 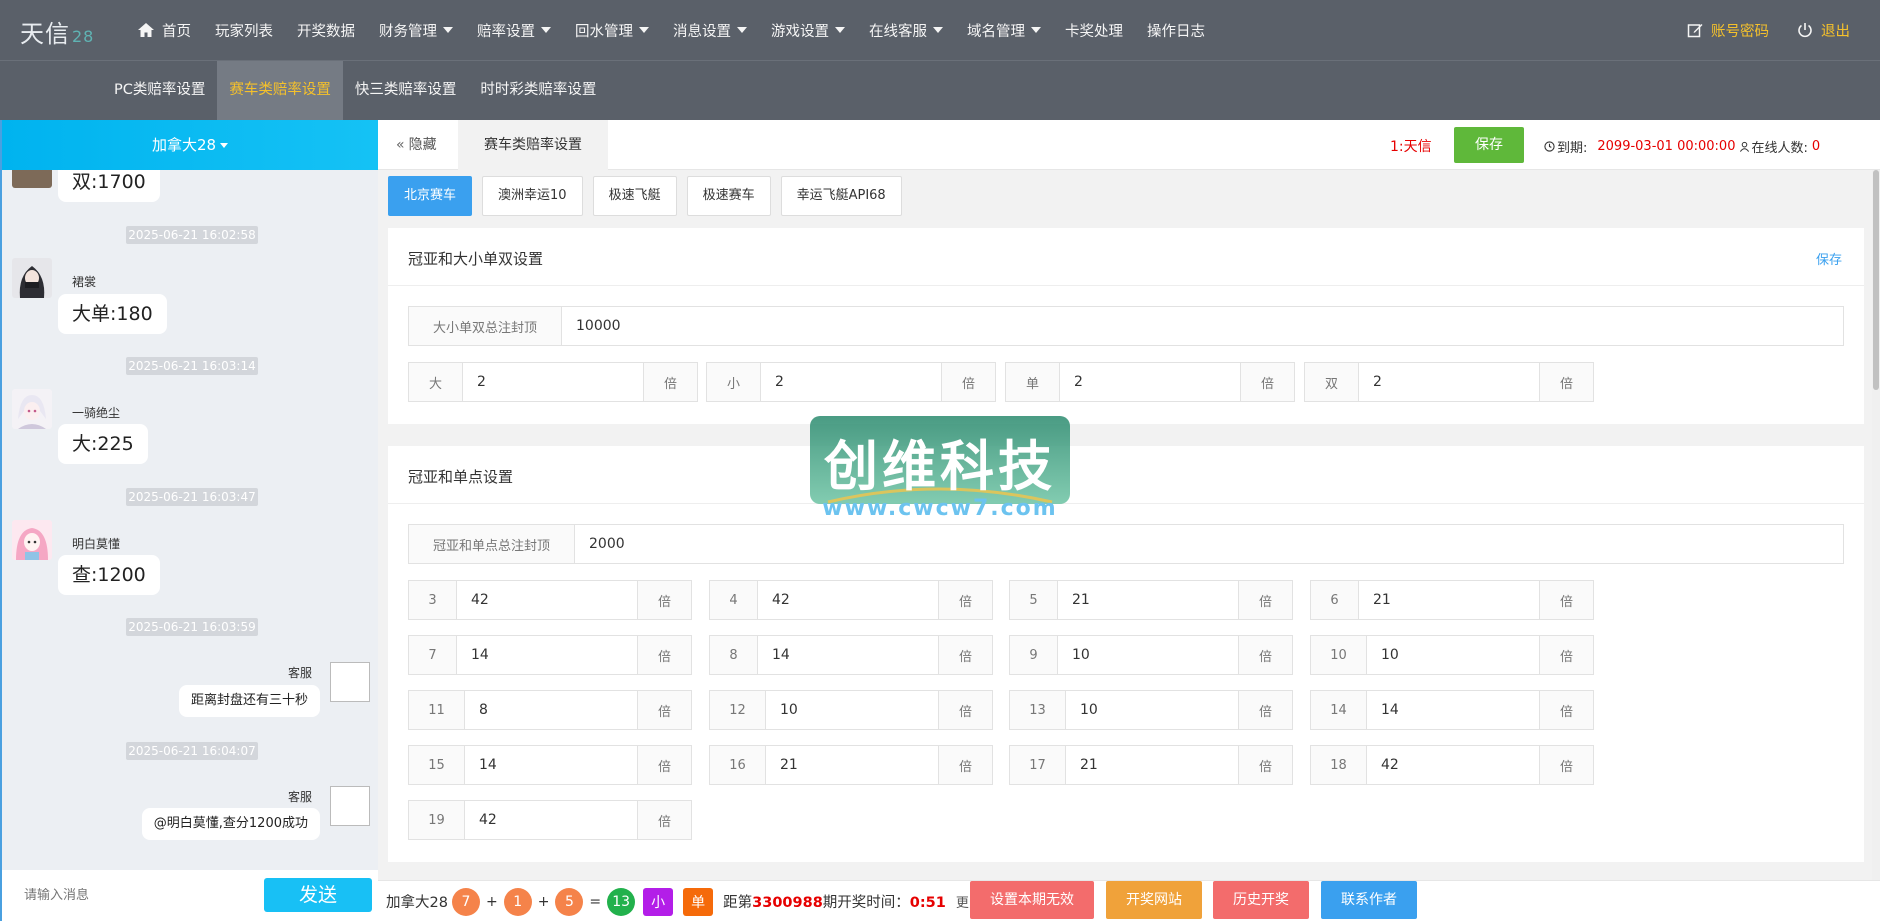 What do you see at coordinates (32, 540) in the screenshot?
I see `avatar` at bounding box center [32, 540].